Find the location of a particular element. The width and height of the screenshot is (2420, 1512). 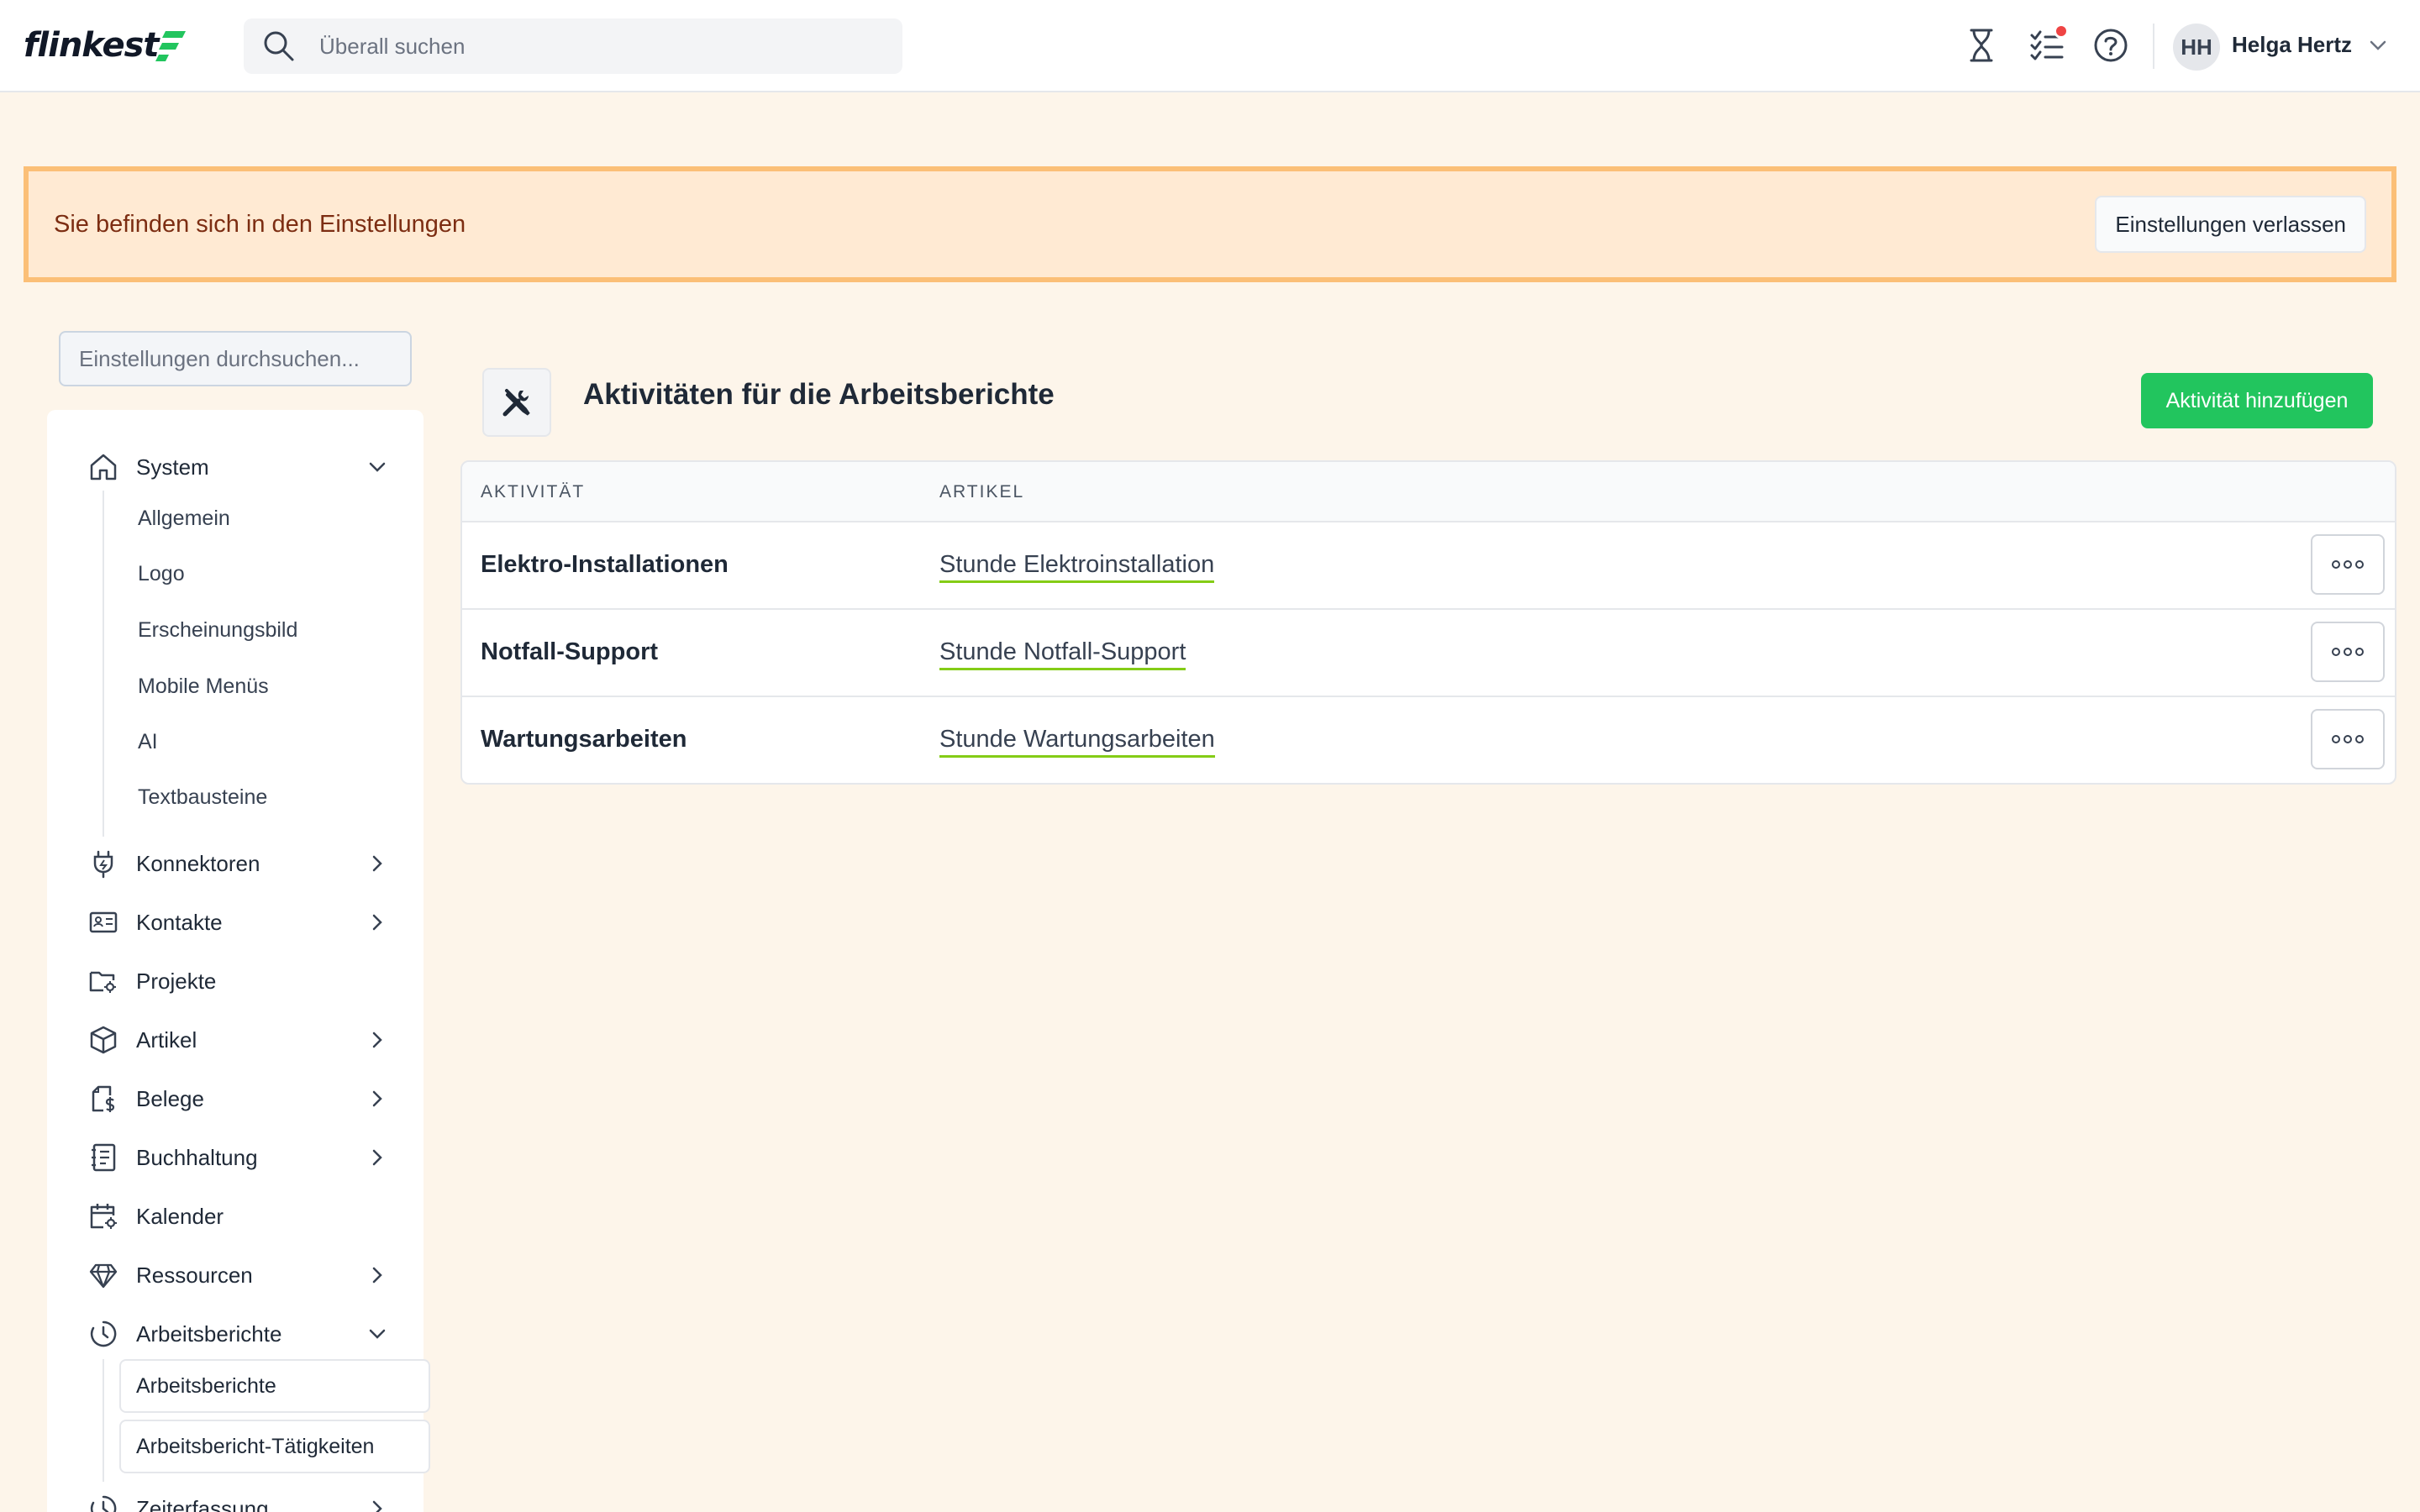

sidebar-subitem-allgemein: Allgemein is located at coordinates (184, 518).